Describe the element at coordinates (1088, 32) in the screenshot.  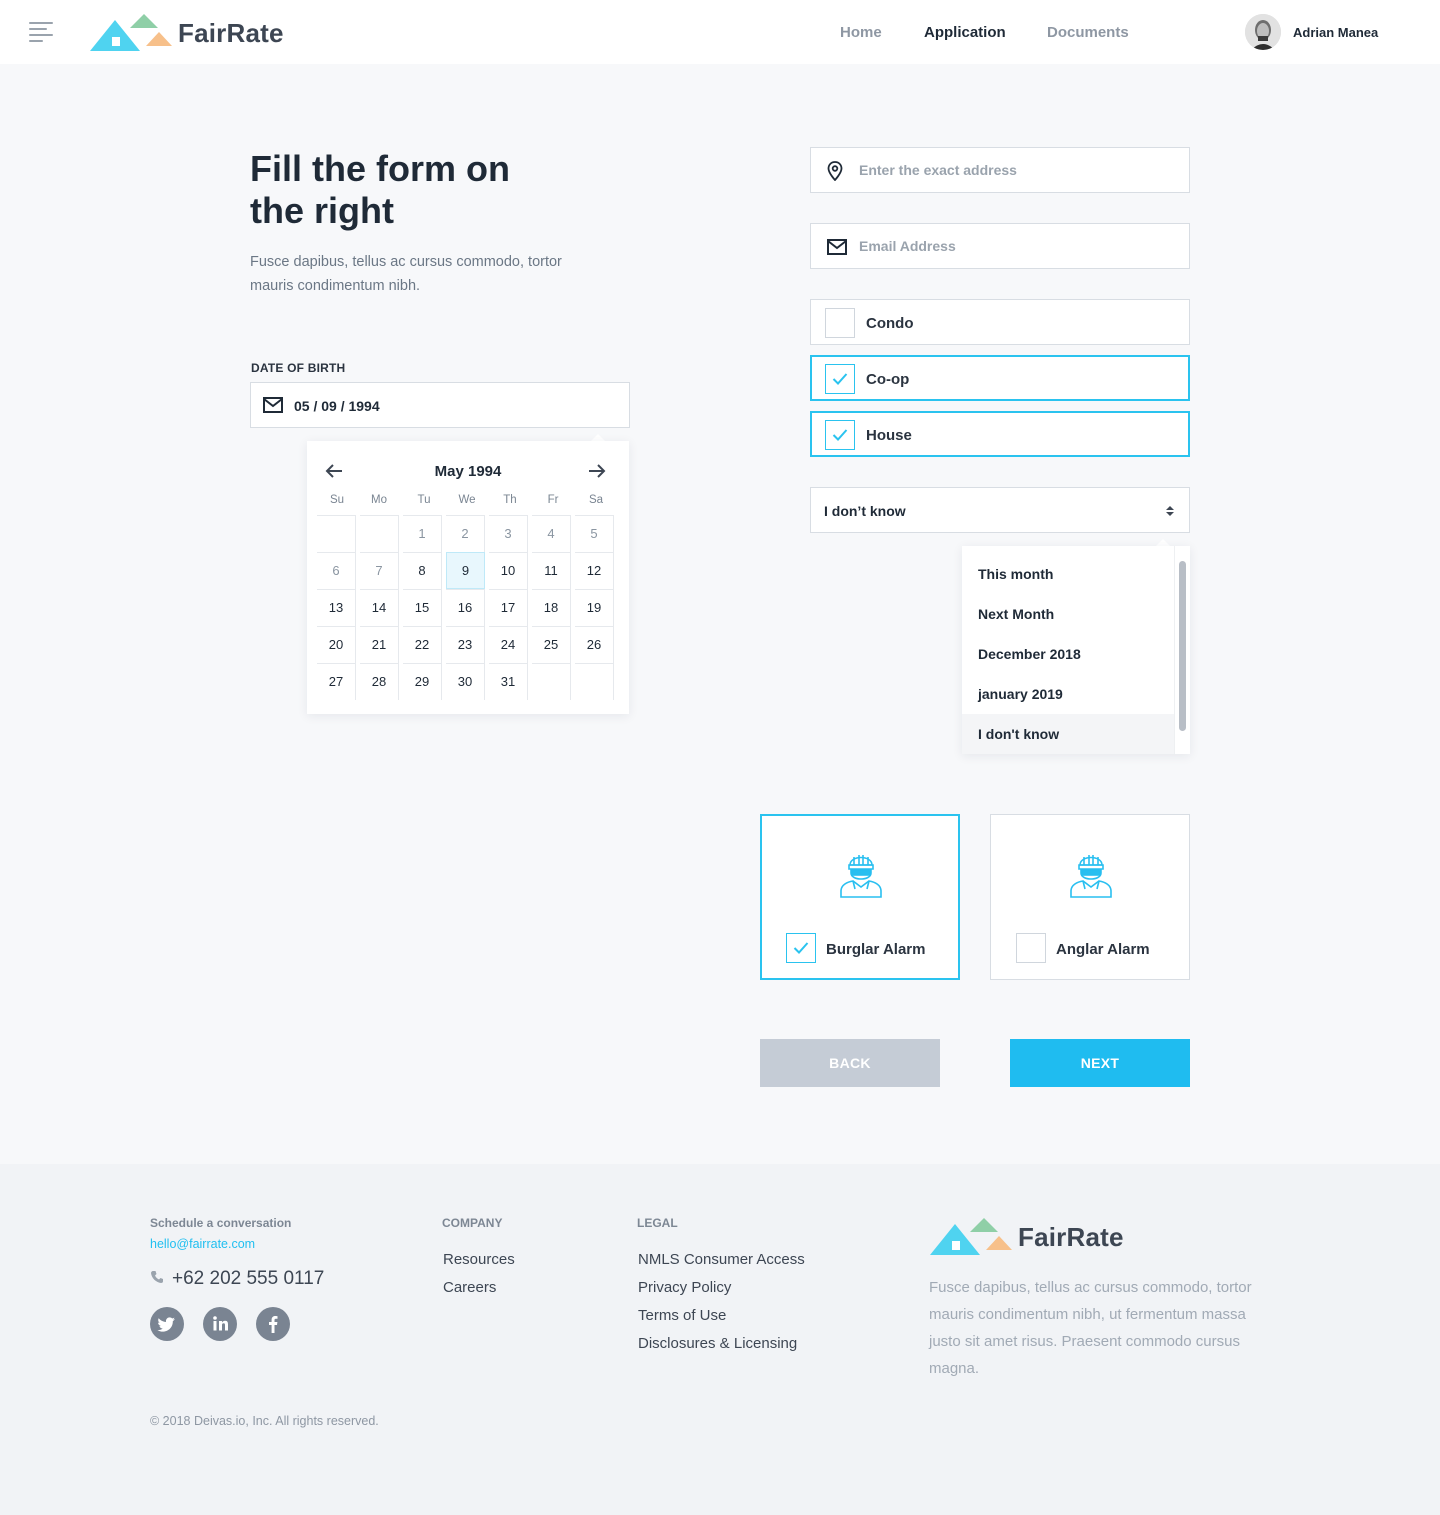
I see `nav-documents: Documents` at that location.